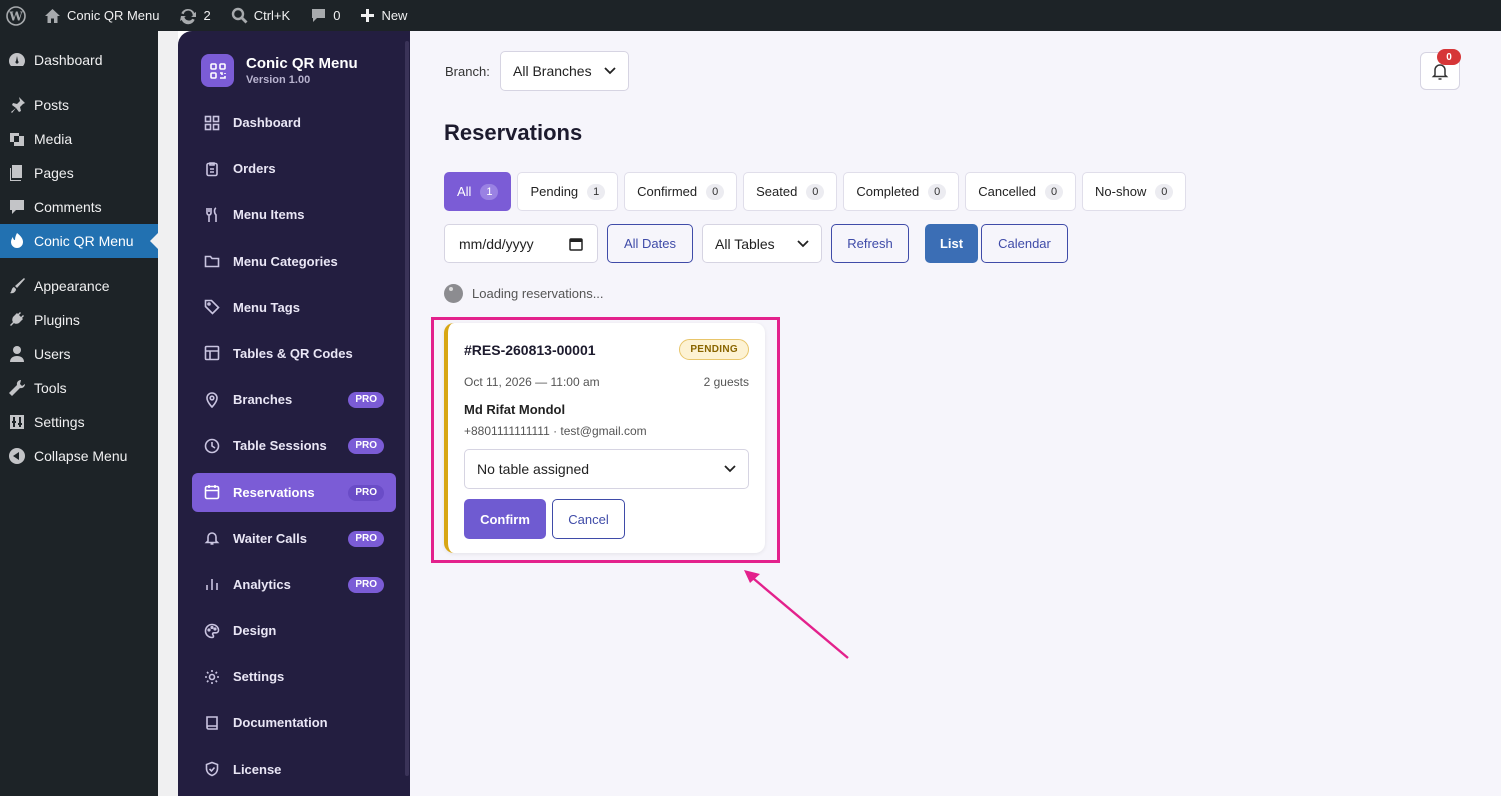 The image size is (1501, 796). What do you see at coordinates (212, 585) in the screenshot?
I see `bar-chart-icon` at bounding box center [212, 585].